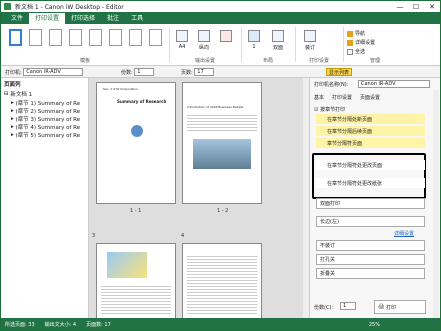  I want to click on orientation-button: 纵向, so click(204, 44).